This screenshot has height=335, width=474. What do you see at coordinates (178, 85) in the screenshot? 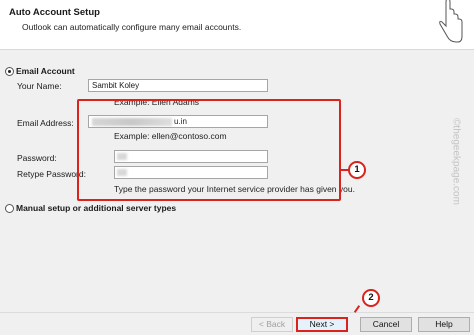
I see `your-name-input: Sambit Koley` at bounding box center [178, 85].